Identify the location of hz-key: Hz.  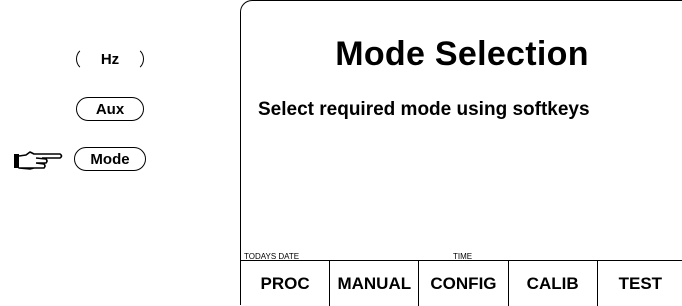
(110, 59).